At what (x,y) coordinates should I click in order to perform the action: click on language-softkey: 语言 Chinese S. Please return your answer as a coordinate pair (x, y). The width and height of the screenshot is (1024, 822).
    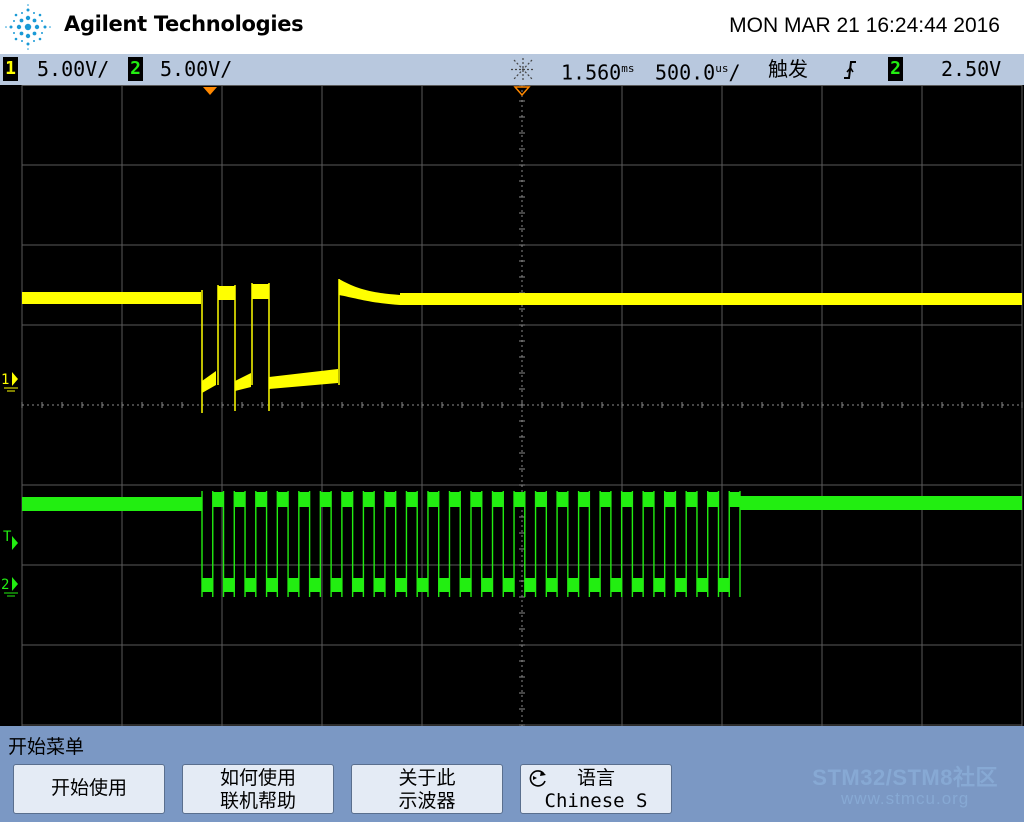
    Looking at the image, I should click on (596, 789).